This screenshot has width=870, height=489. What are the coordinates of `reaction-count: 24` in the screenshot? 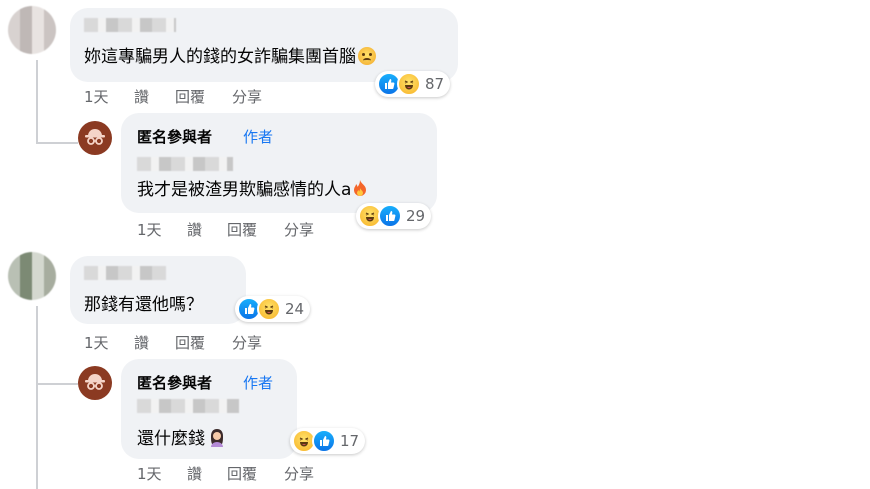 It's located at (295, 309).